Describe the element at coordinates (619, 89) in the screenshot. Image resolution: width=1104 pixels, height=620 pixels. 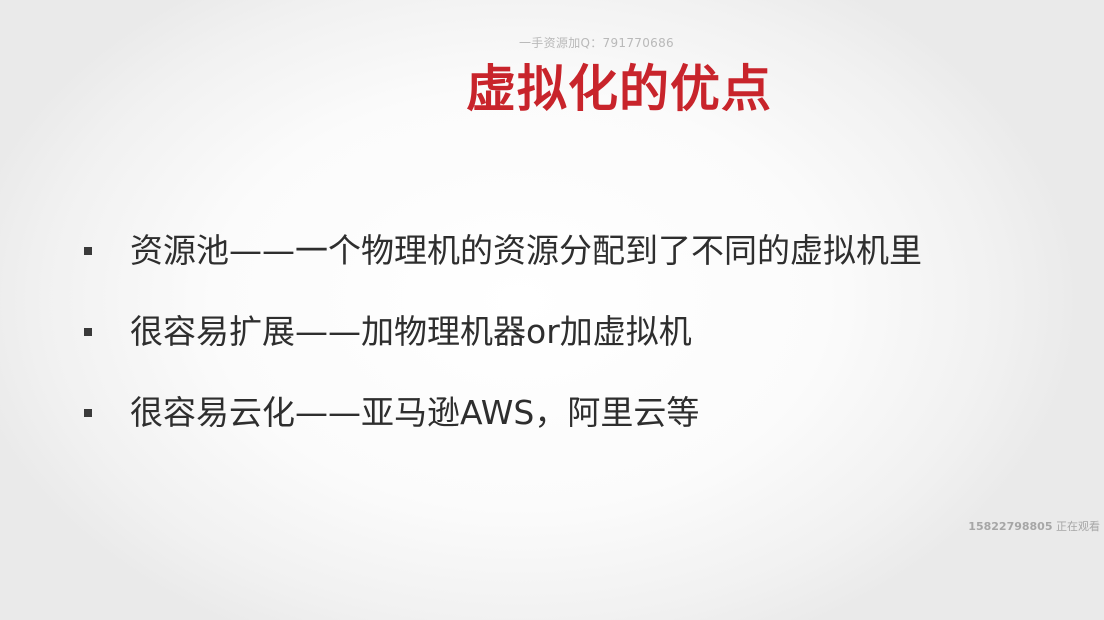
I see `slide-title: 虚拟化的优点` at that location.